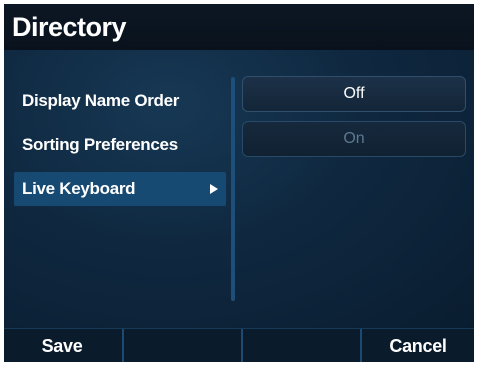 The width and height of the screenshot is (478, 365). I want to click on cancel-softkey: Cancel, so click(418, 345).